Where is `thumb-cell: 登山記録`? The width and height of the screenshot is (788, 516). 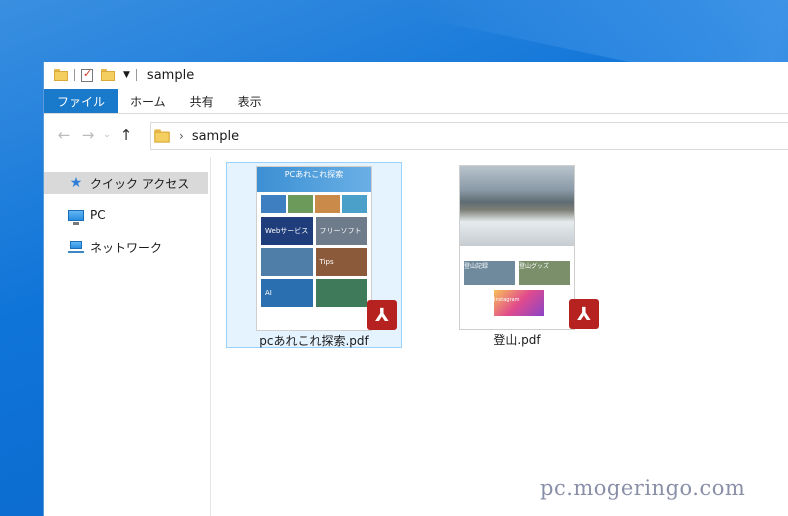 thumb-cell: 登山記録 is located at coordinates (489, 273).